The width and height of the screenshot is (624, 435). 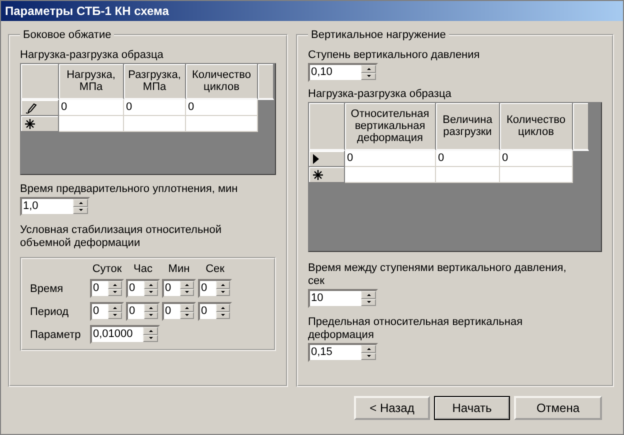 I want to click on column-header: Величина разгрузки, so click(x=468, y=127).